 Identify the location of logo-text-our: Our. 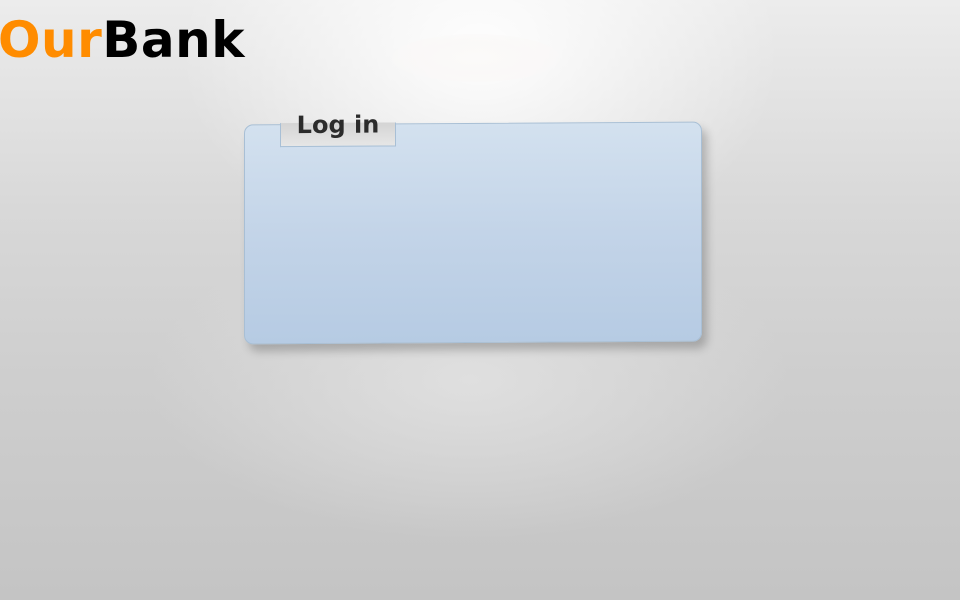
(51, 40).